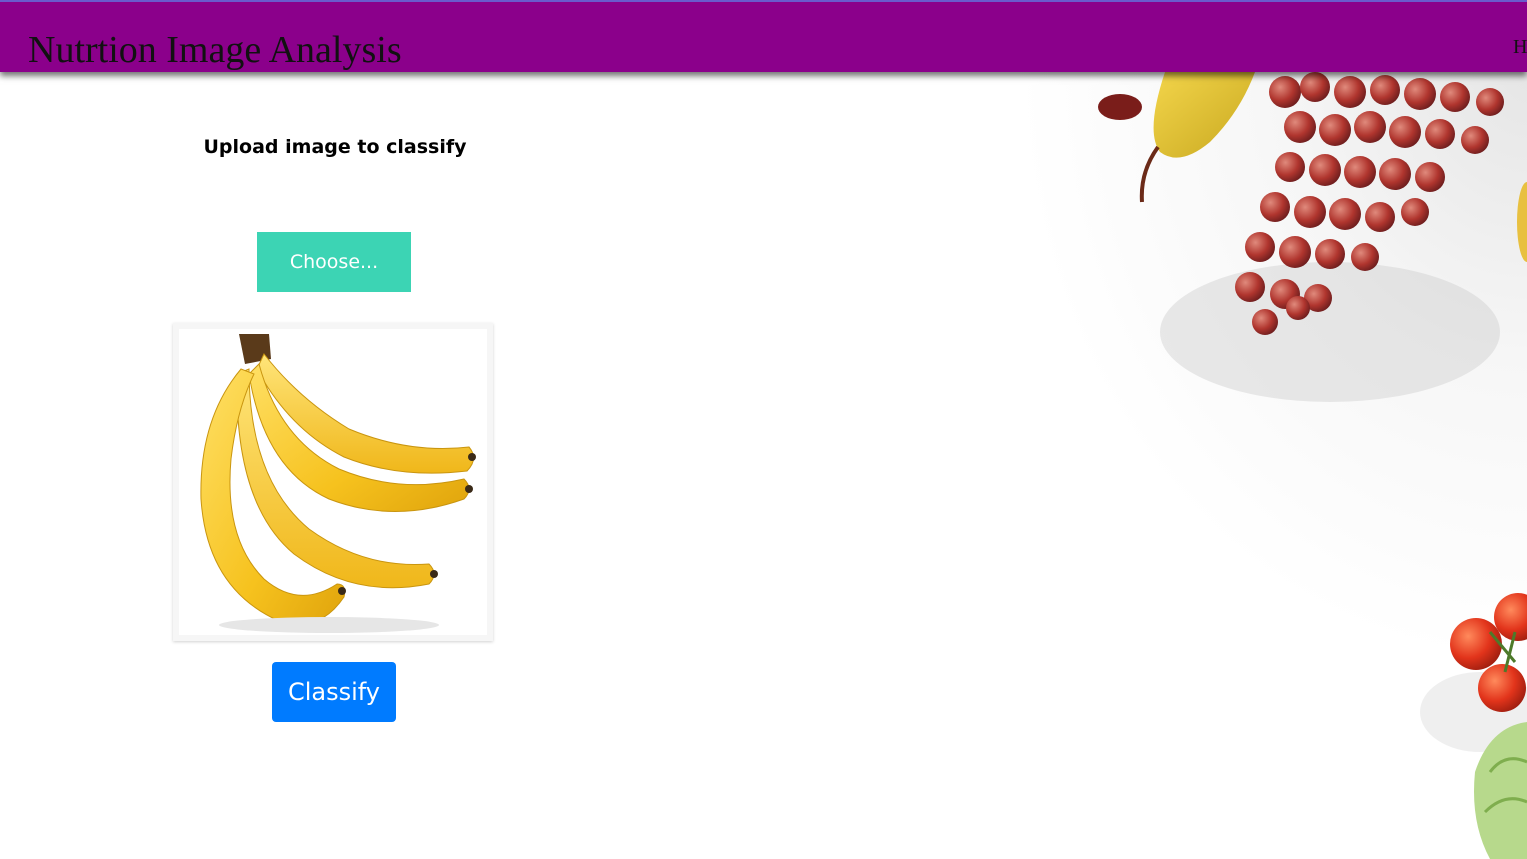 The width and height of the screenshot is (1527, 859). What do you see at coordinates (215, 50) in the screenshot?
I see `app-title: Nutrtion Image Analysis` at bounding box center [215, 50].